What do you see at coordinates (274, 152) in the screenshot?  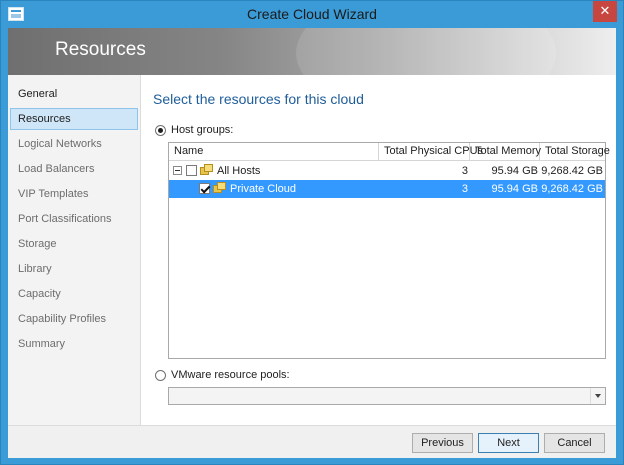 I see `column-header-name: Name` at bounding box center [274, 152].